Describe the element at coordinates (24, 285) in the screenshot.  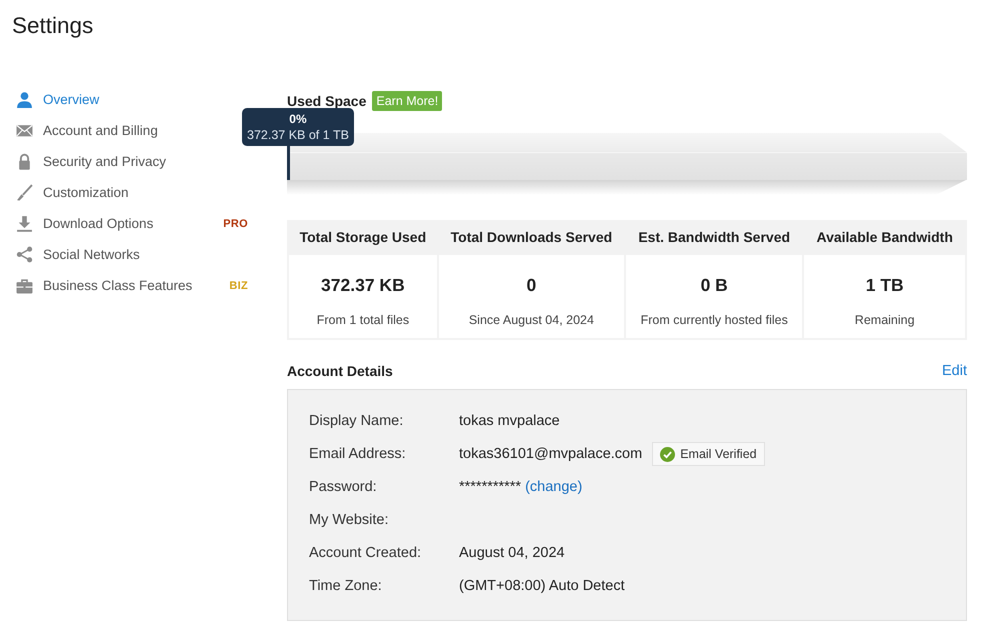
I see `briefcase-icon` at that location.